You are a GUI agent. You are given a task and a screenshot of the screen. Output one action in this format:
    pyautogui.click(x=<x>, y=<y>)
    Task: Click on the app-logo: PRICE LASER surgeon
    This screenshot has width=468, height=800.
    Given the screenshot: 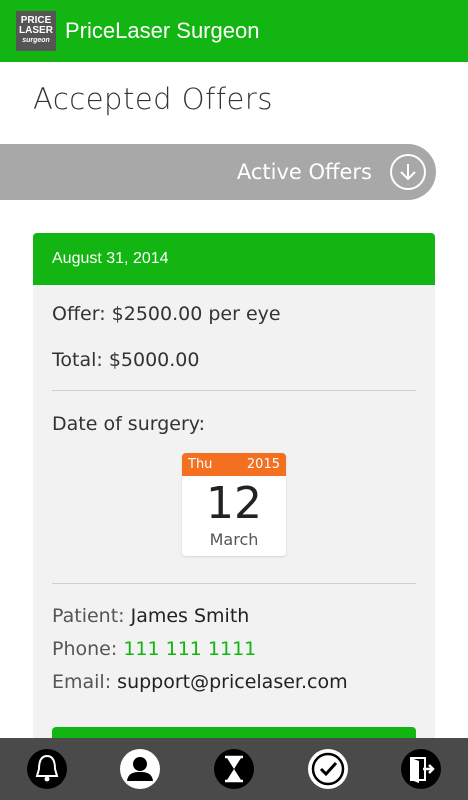 What is the action you would take?
    pyautogui.click(x=36, y=31)
    